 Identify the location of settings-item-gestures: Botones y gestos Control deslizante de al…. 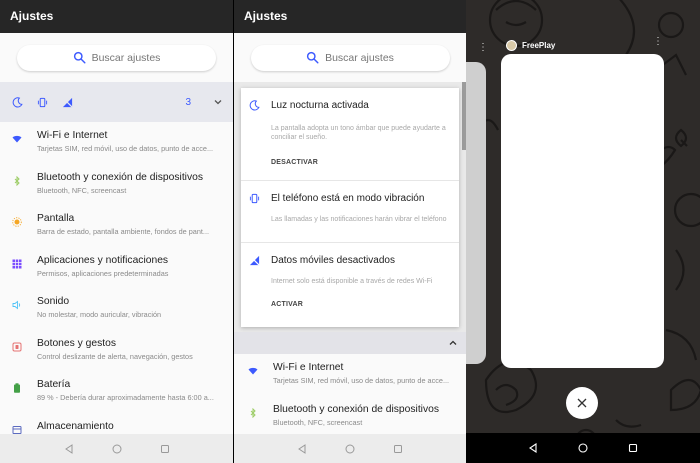
(116, 350).